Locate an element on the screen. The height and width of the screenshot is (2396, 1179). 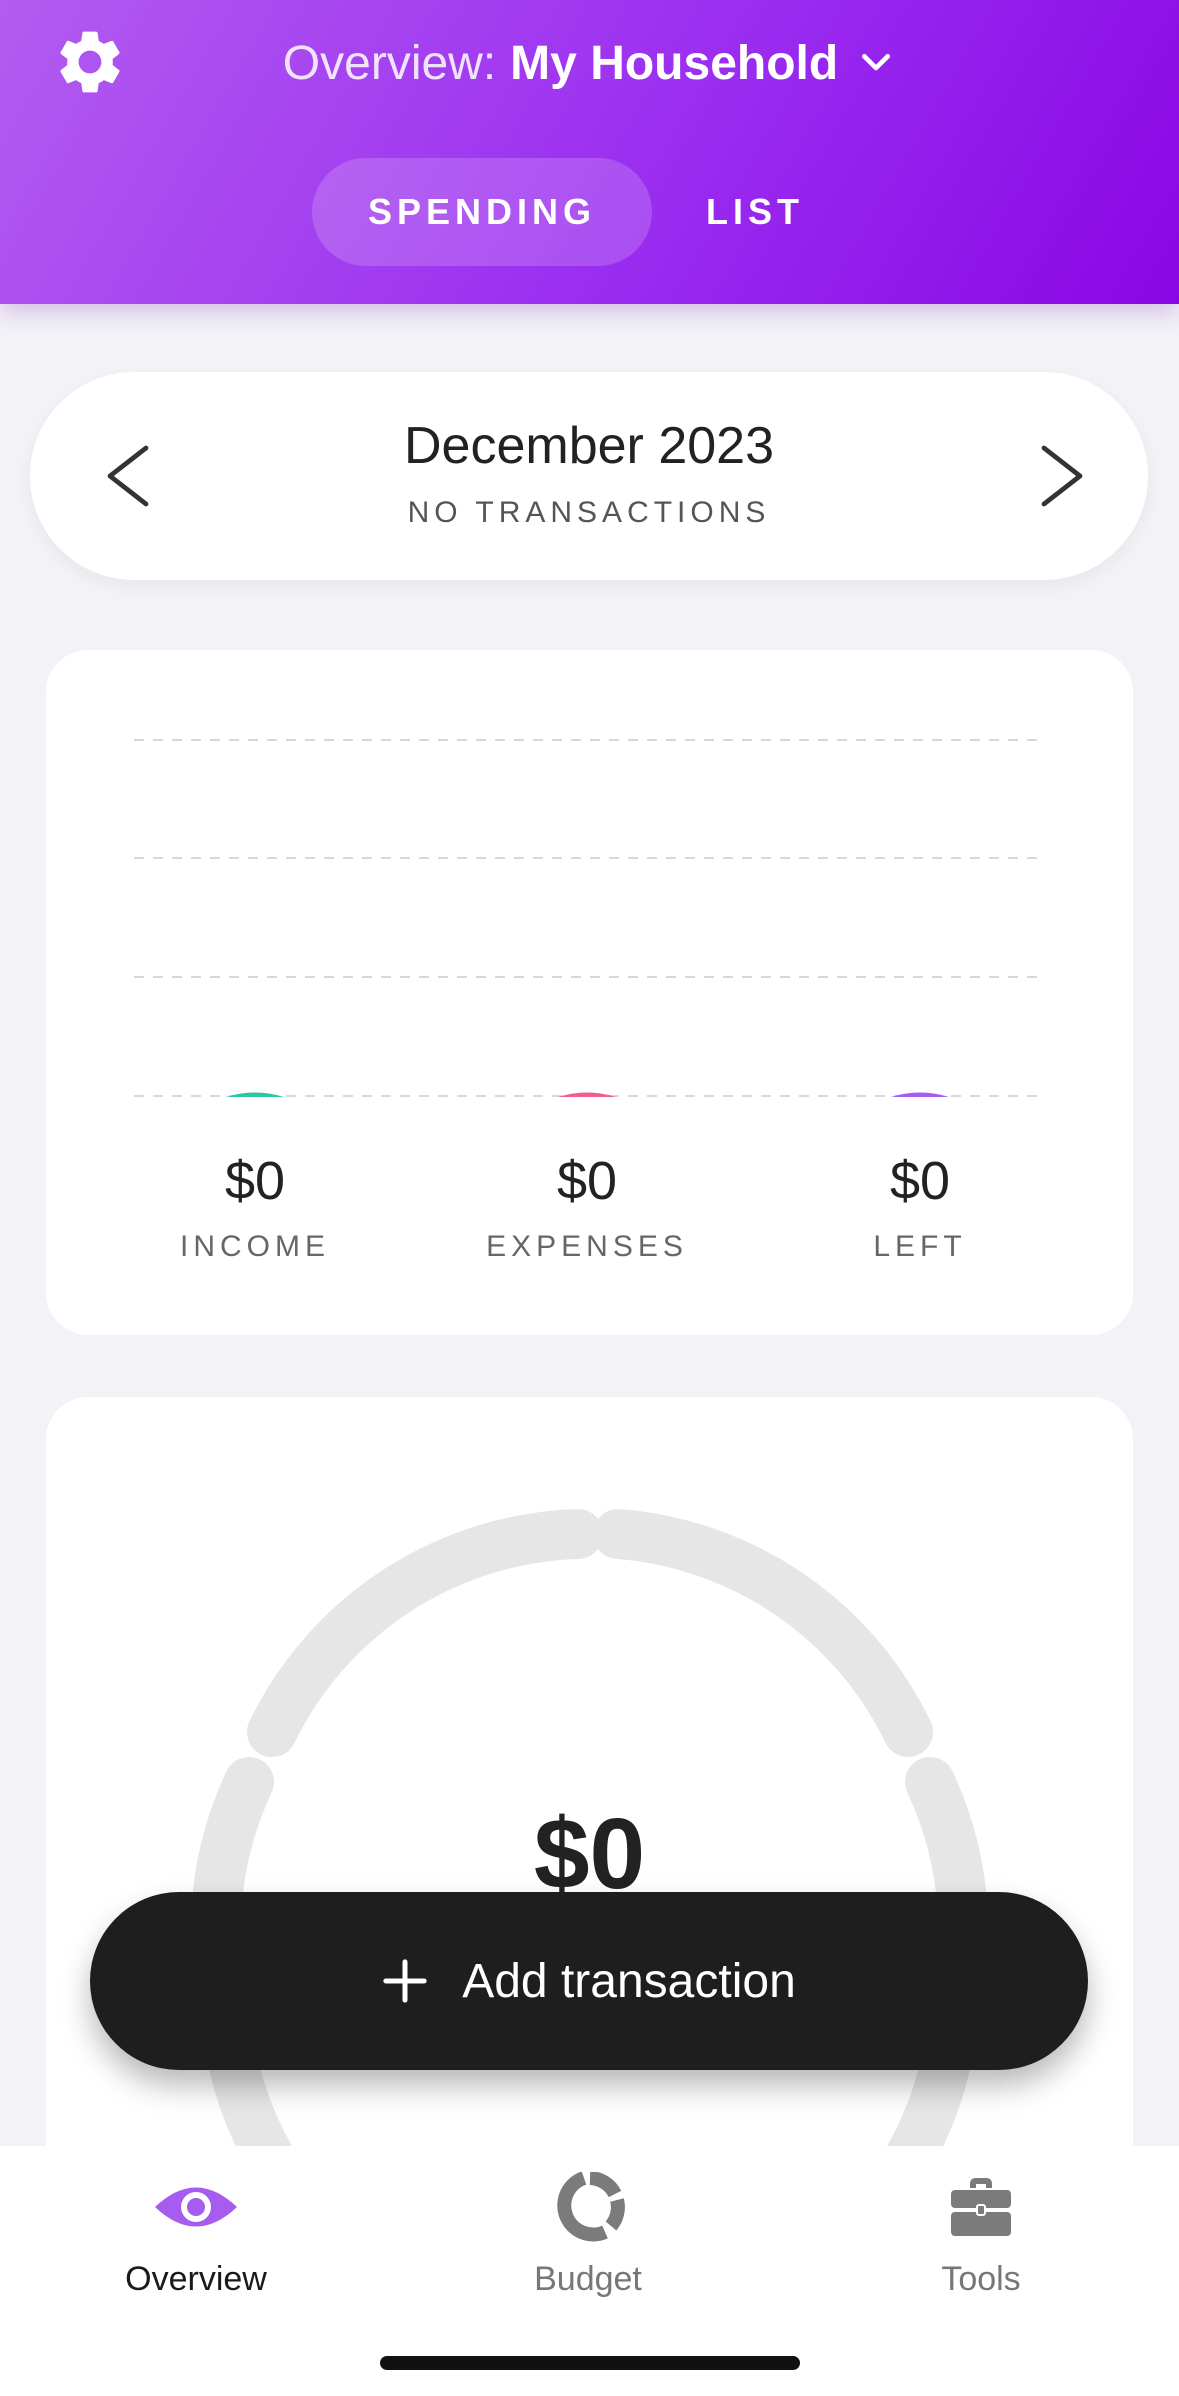
income-value: $0 is located at coordinates (255, 1181).